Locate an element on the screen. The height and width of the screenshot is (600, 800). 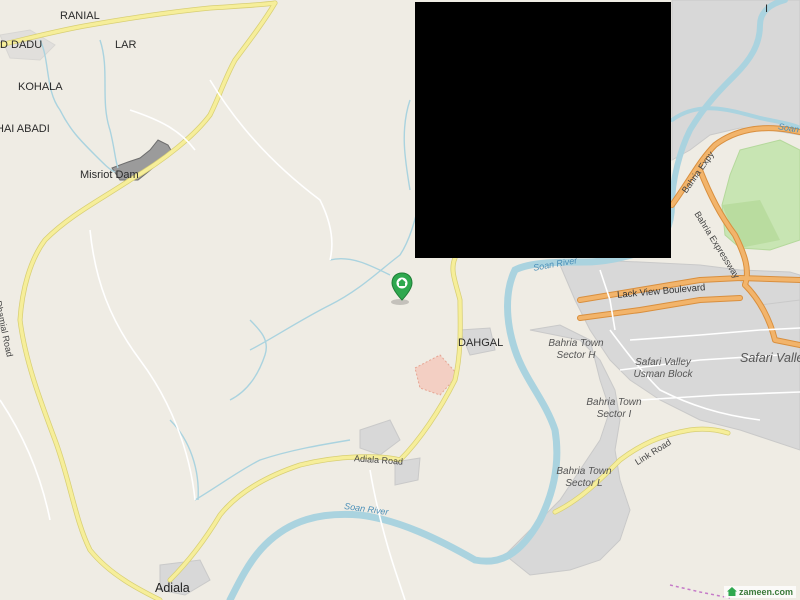
redacted-block is located at coordinates (543, 130).